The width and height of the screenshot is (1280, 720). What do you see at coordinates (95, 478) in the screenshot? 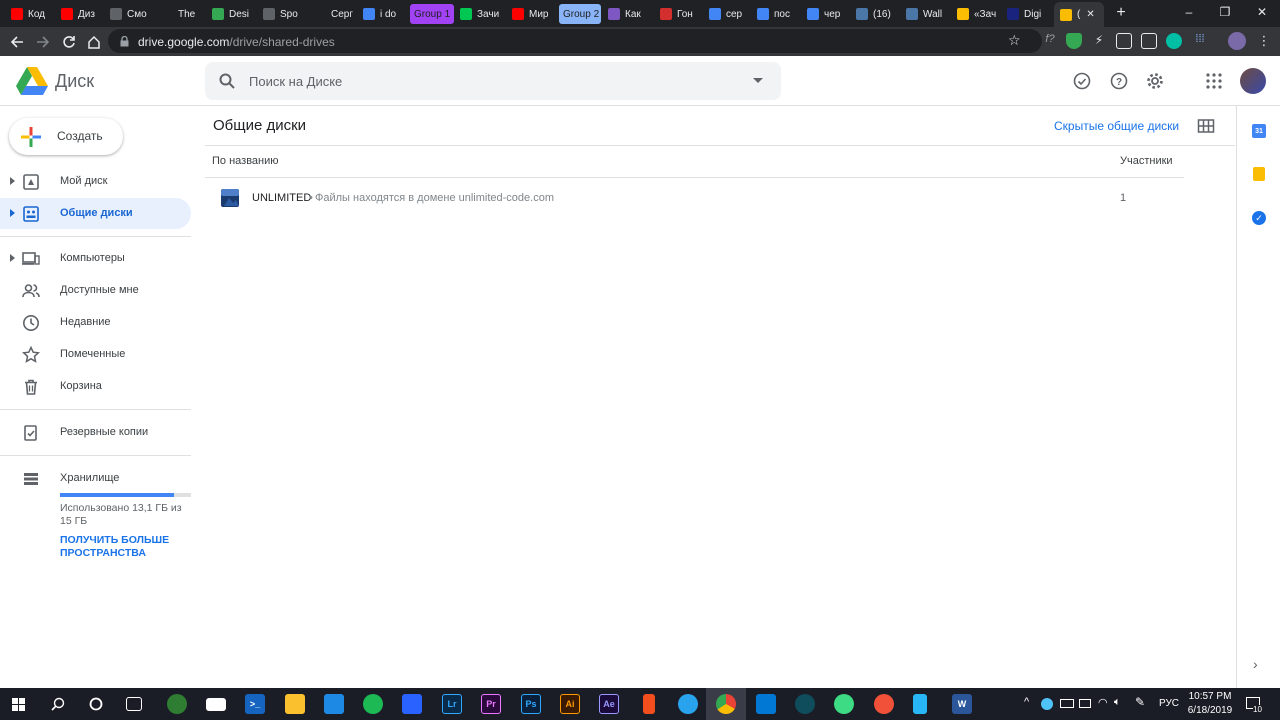
I see `sidebar-item-storage: Хранилище` at bounding box center [95, 478].